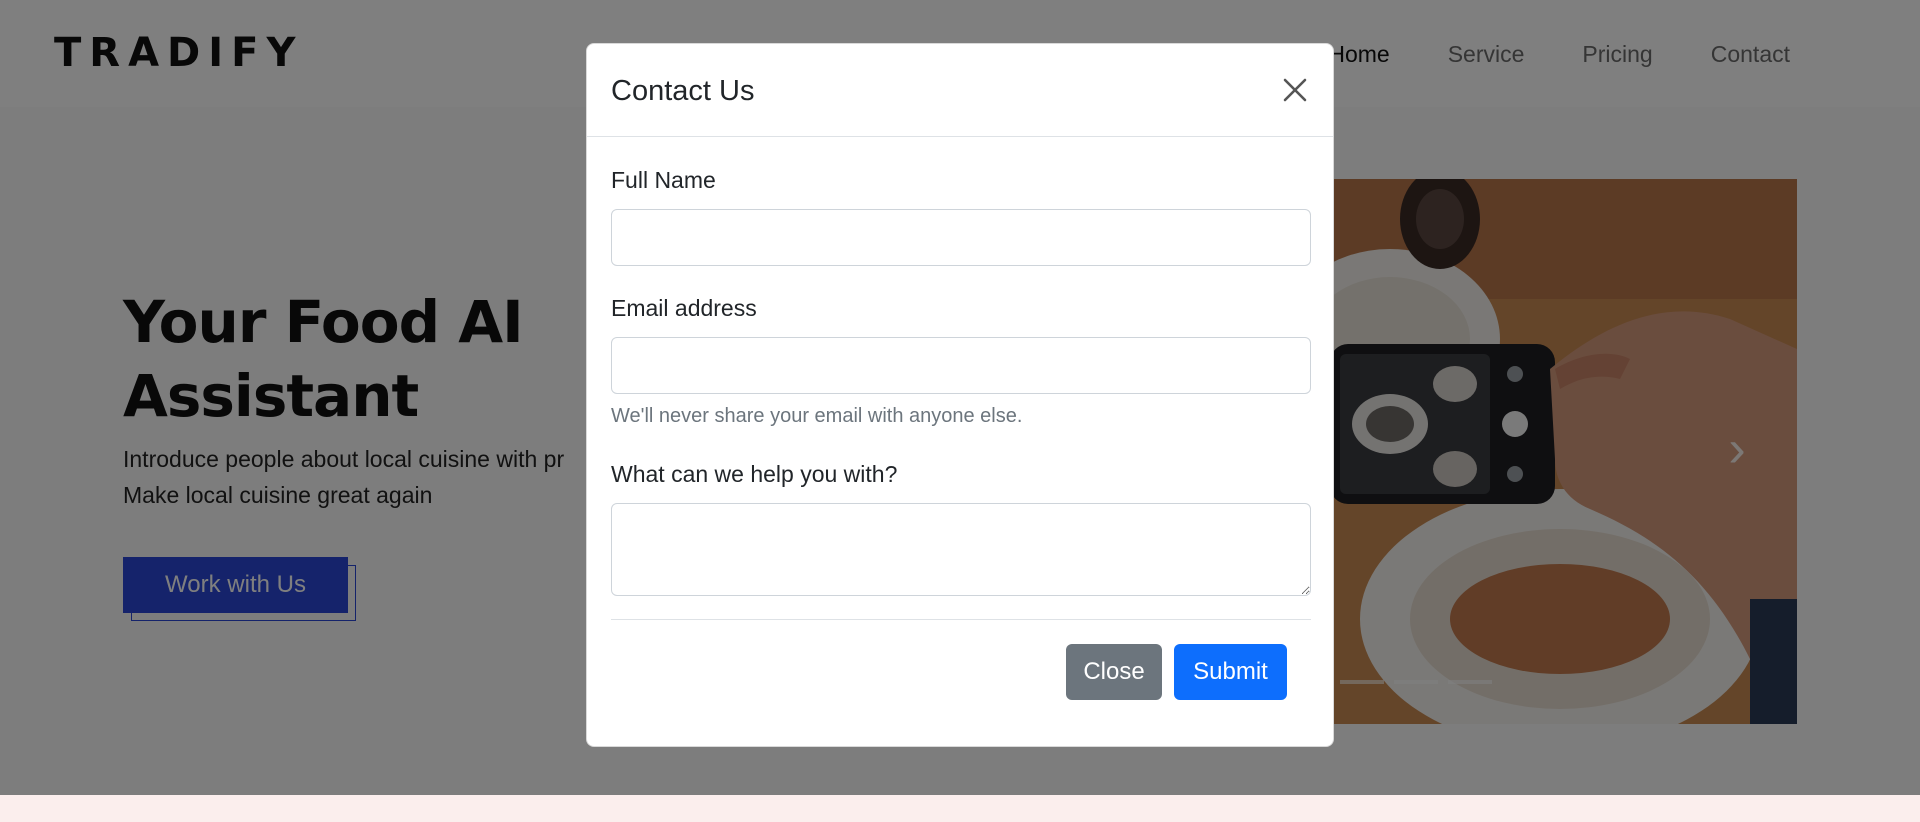  What do you see at coordinates (961, 365) in the screenshot?
I see `email-input` at bounding box center [961, 365].